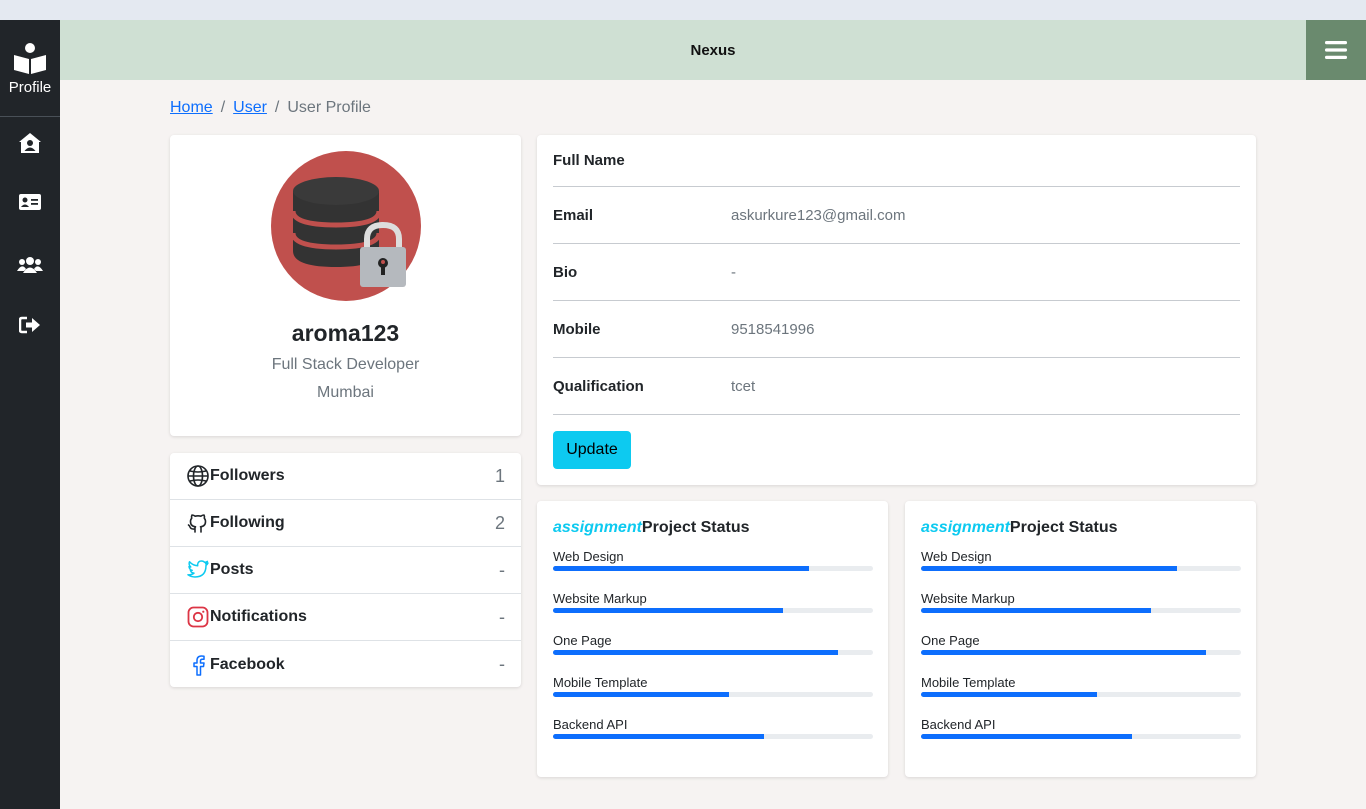  Describe the element at coordinates (573, 215) in the screenshot. I see `info-label: Email` at that location.